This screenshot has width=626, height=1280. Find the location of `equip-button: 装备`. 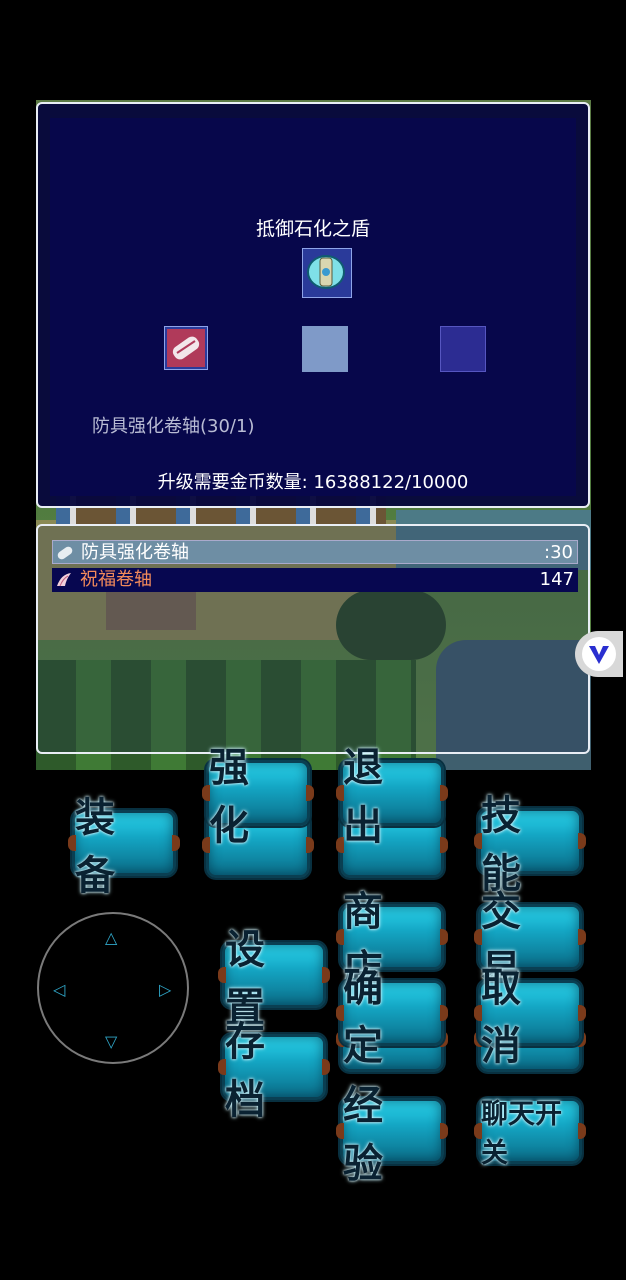

equip-button: 装备 is located at coordinates (124, 846).